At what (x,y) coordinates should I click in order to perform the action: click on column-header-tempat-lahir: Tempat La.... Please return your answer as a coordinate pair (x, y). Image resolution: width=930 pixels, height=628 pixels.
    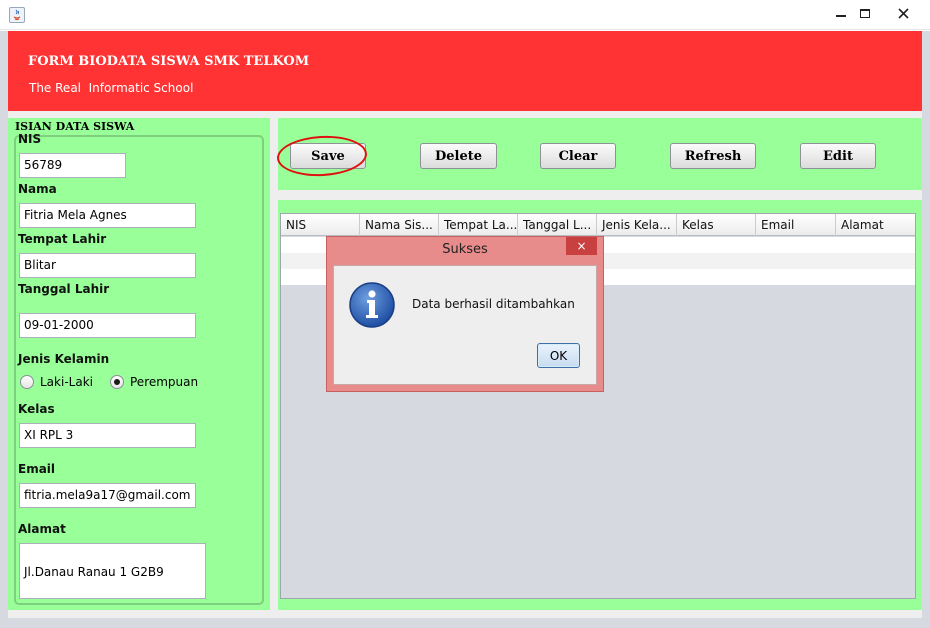
    Looking at the image, I should click on (478, 225).